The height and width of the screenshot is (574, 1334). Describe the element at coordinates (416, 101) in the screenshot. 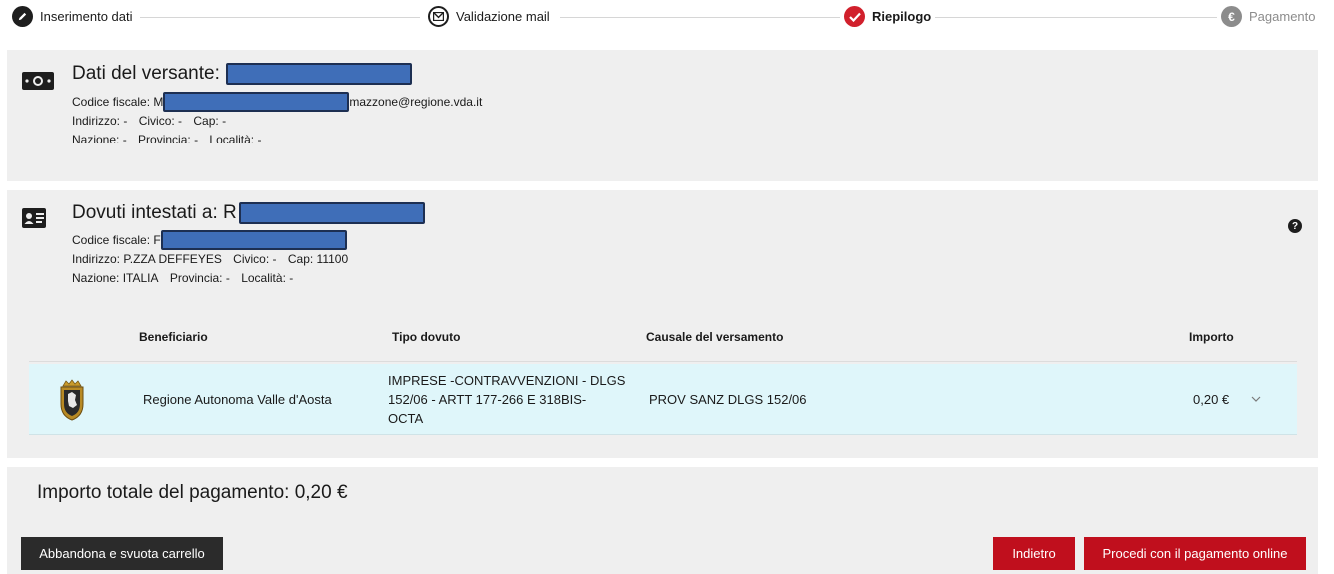

I see `email-text: mazzone@regione.vda.it` at that location.